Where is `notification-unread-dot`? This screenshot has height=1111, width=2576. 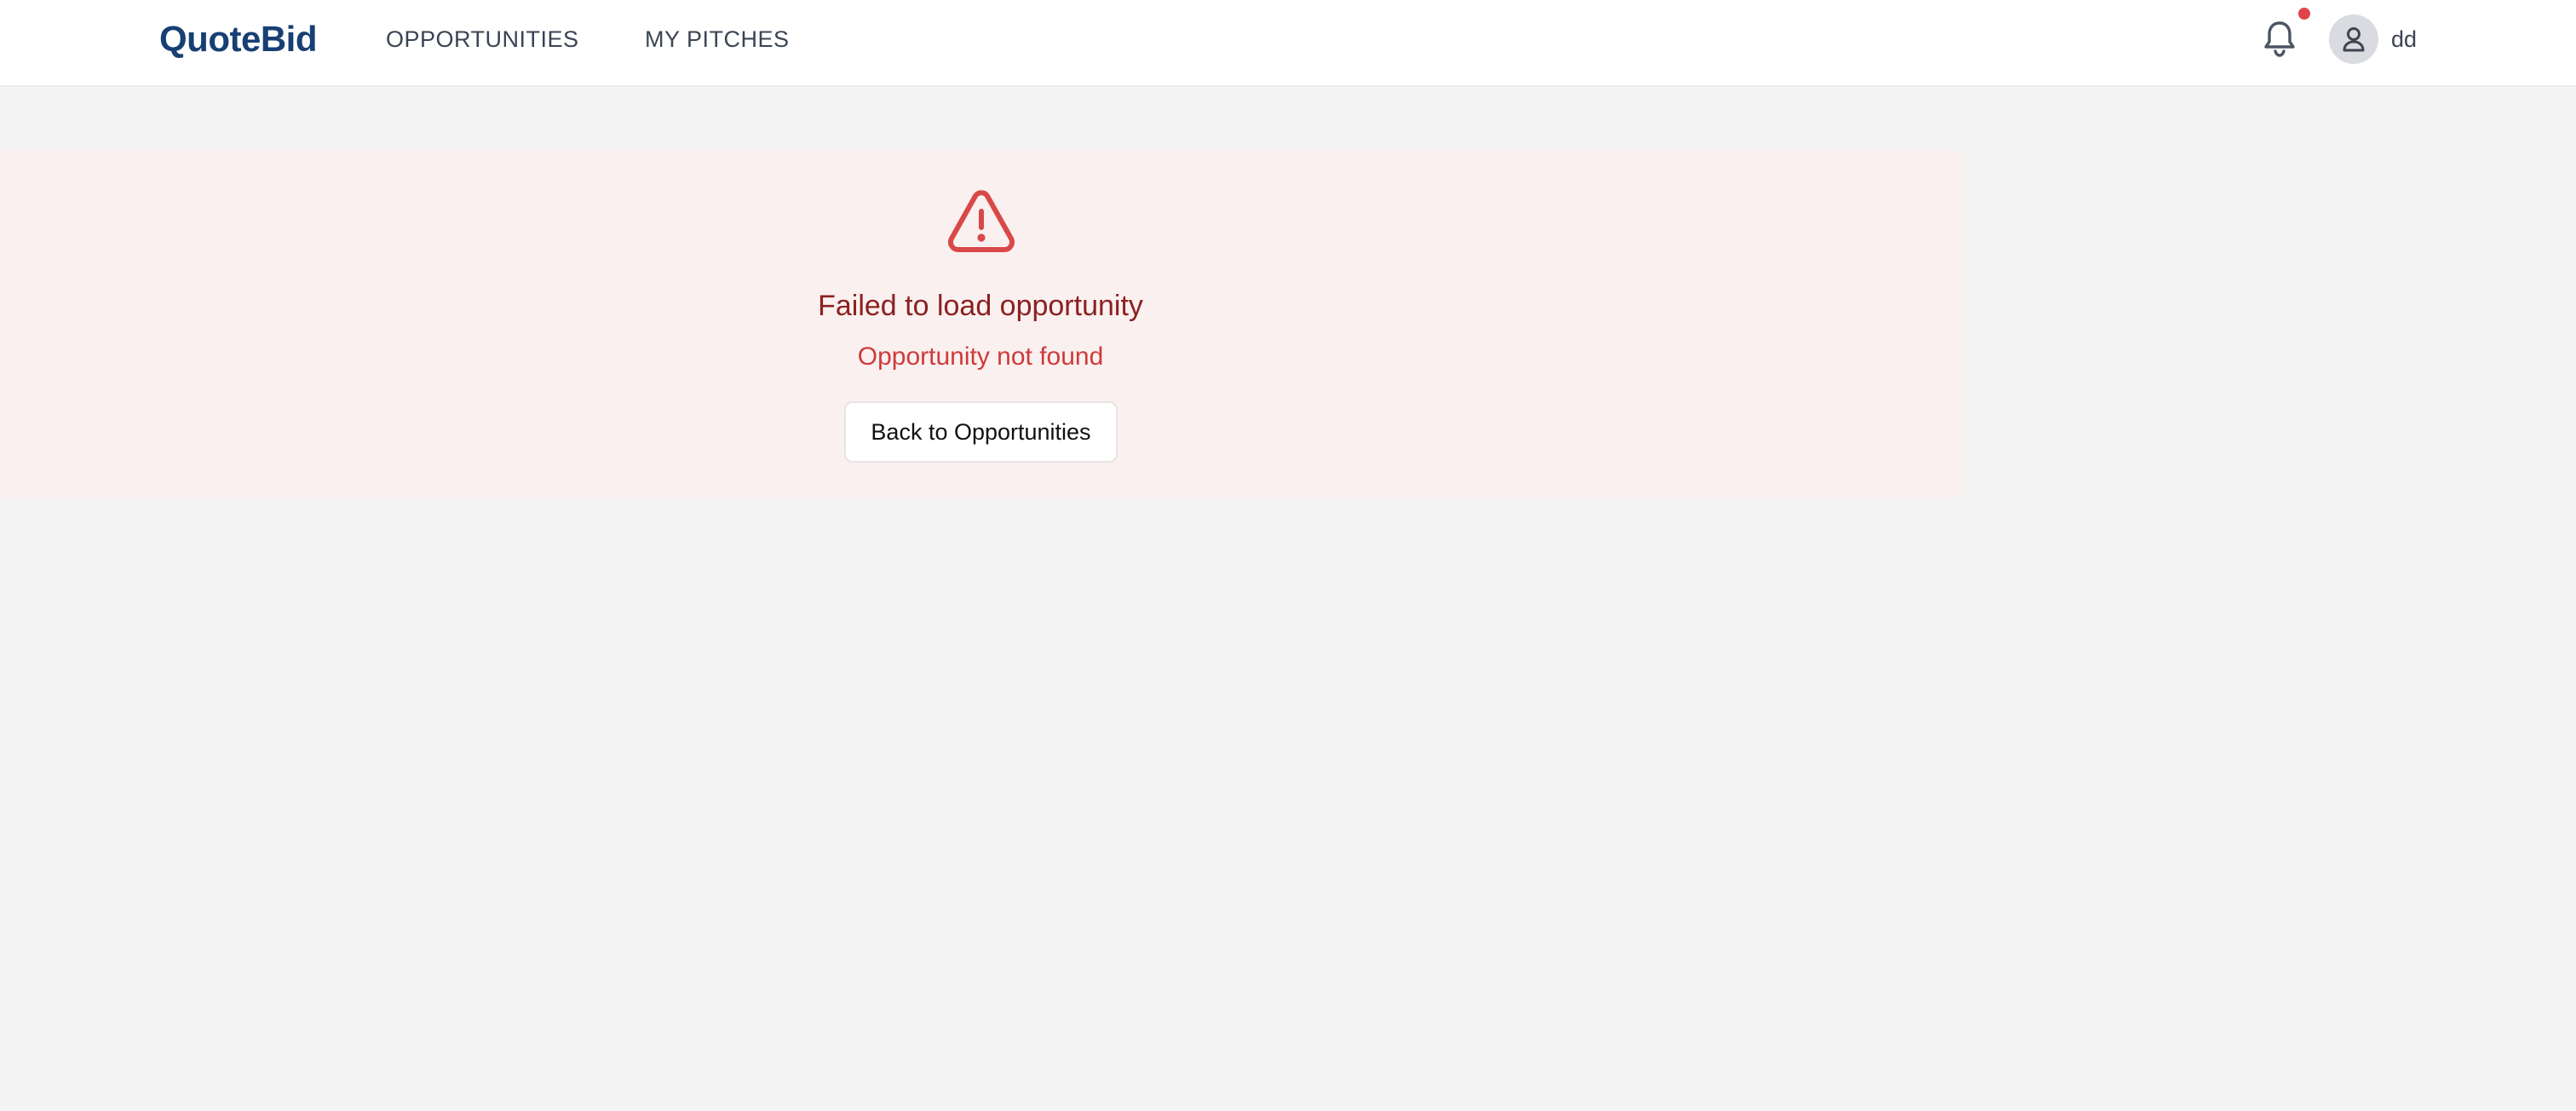
notification-unread-dot is located at coordinates (2304, 14).